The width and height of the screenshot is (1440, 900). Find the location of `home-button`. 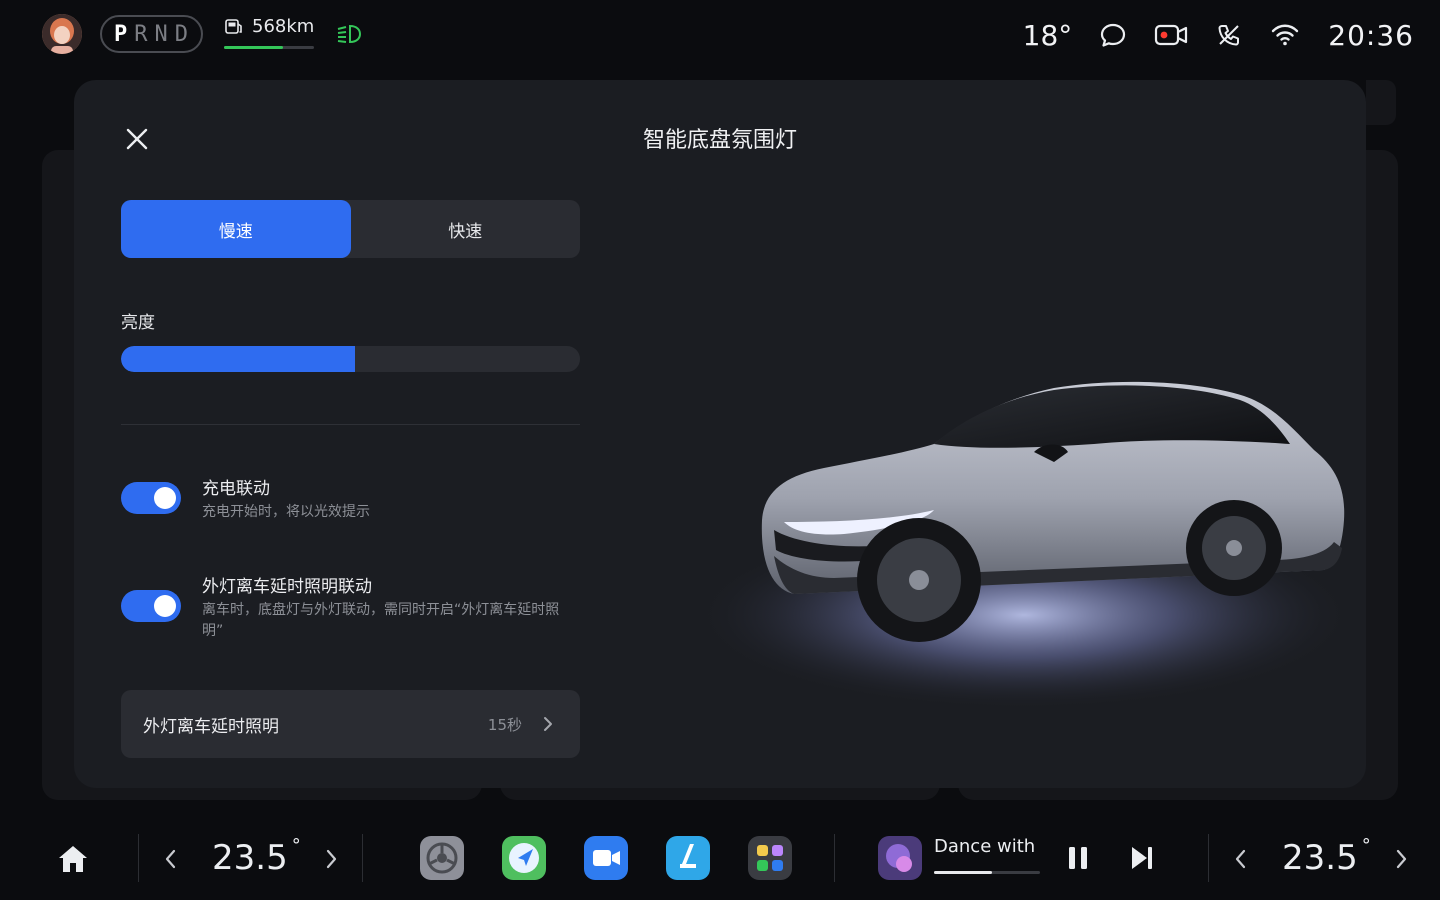

home-button is located at coordinates (73, 859).